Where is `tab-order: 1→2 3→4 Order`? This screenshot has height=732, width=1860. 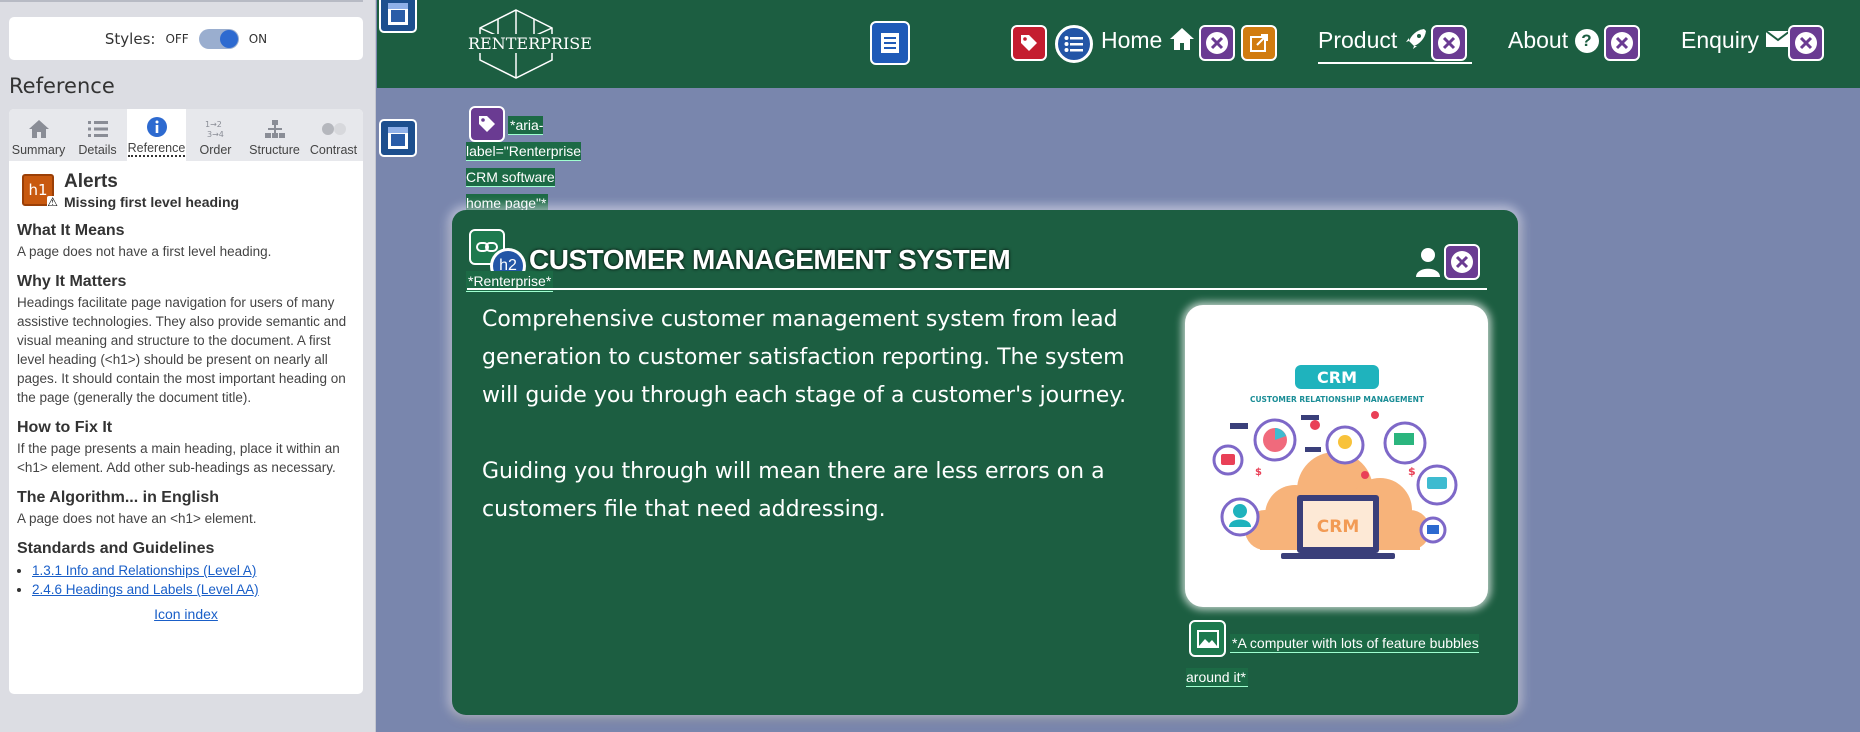 tab-order: 1→2 3→4 Order is located at coordinates (215, 135).